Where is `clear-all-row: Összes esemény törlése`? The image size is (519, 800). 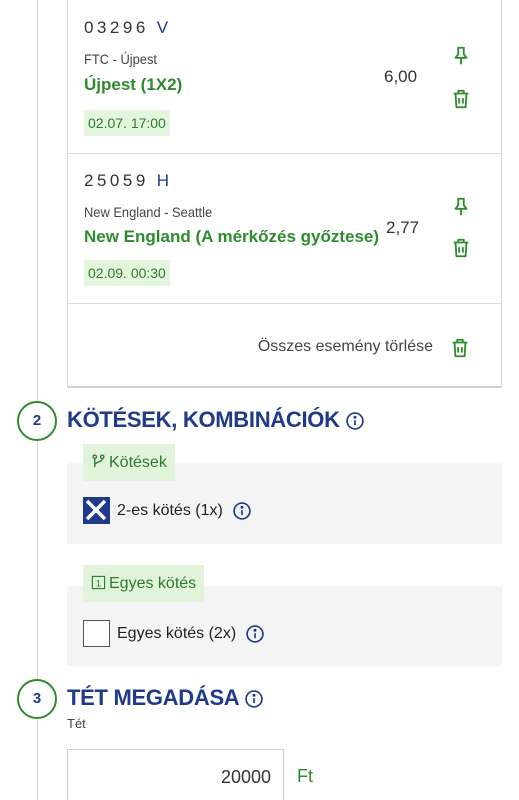
clear-all-row: Összes esemény törlése is located at coordinates (284, 345).